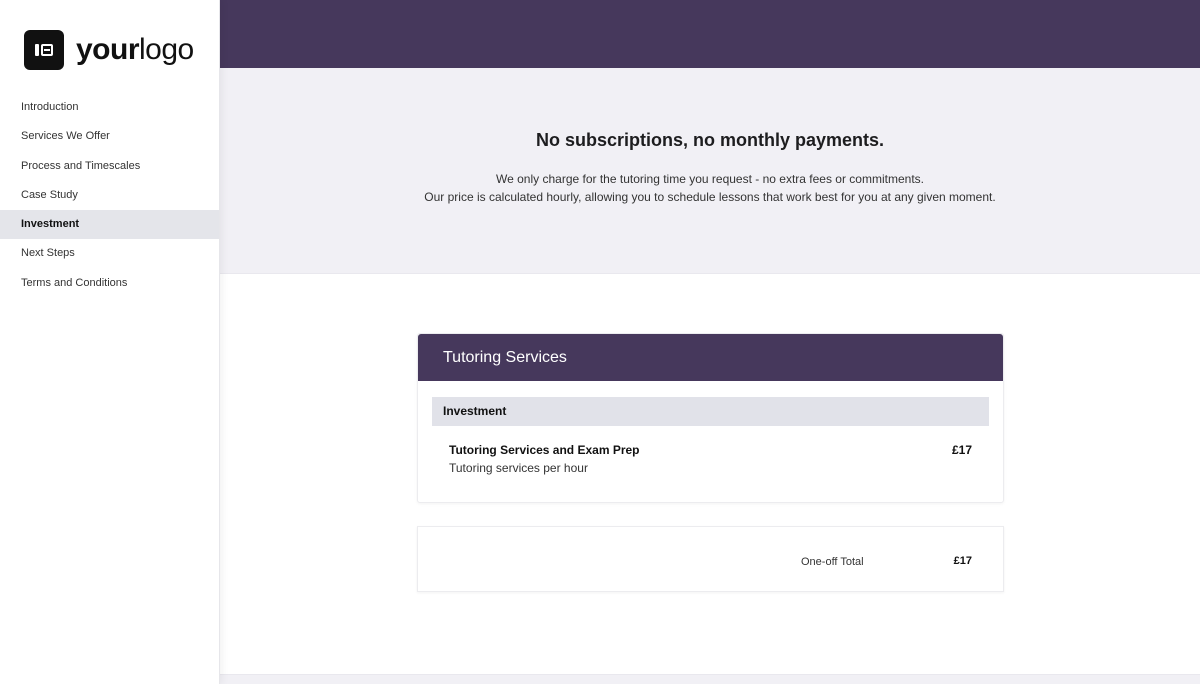 The width and height of the screenshot is (1200, 684). Describe the element at coordinates (710, 411) in the screenshot. I see `pricing-section-label: Investment` at that location.